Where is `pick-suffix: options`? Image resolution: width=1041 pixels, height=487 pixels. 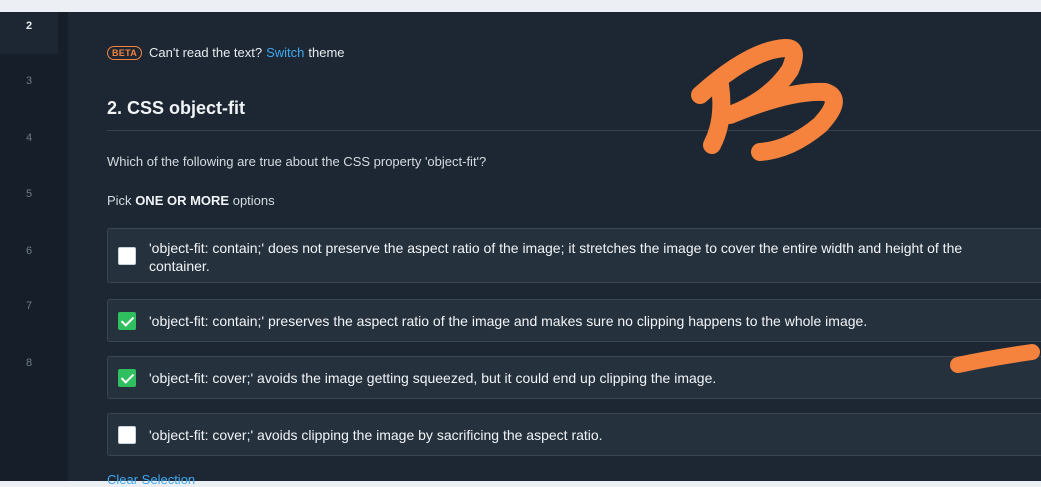 pick-suffix: options is located at coordinates (253, 200).